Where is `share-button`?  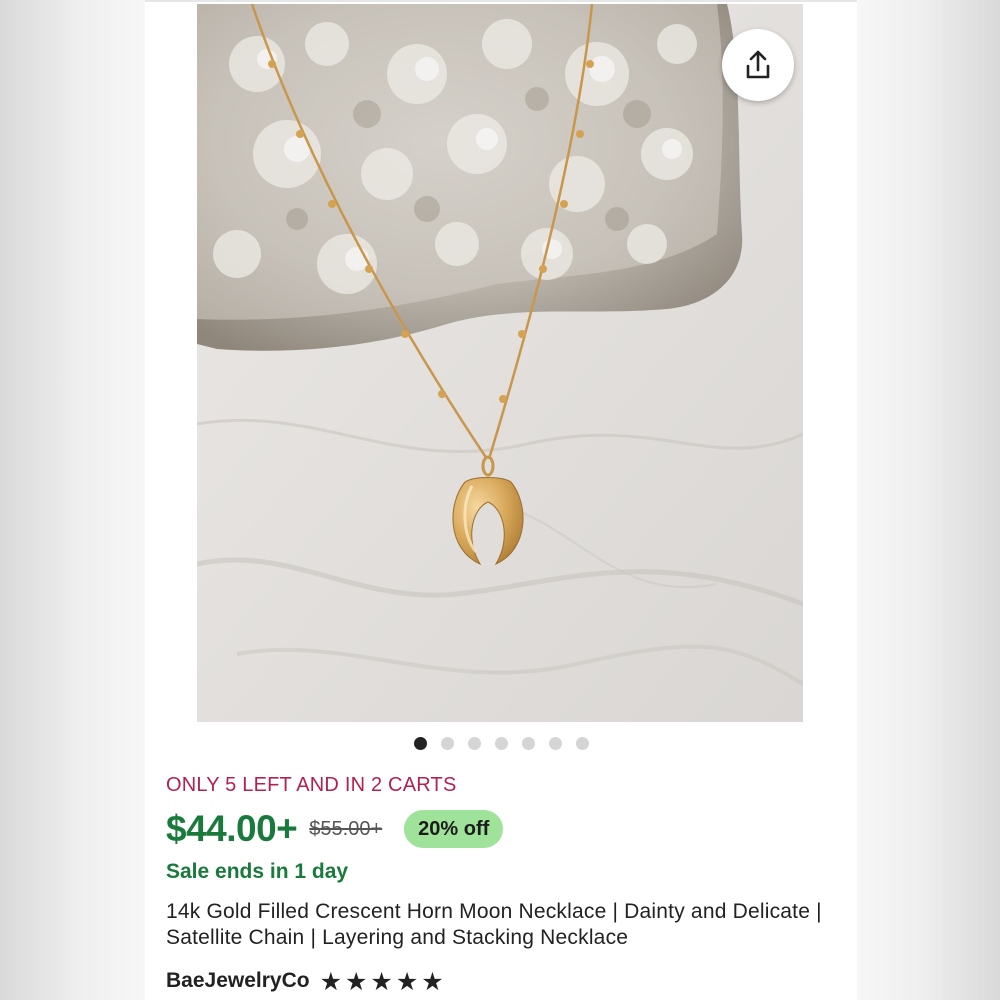
share-button is located at coordinates (758, 65).